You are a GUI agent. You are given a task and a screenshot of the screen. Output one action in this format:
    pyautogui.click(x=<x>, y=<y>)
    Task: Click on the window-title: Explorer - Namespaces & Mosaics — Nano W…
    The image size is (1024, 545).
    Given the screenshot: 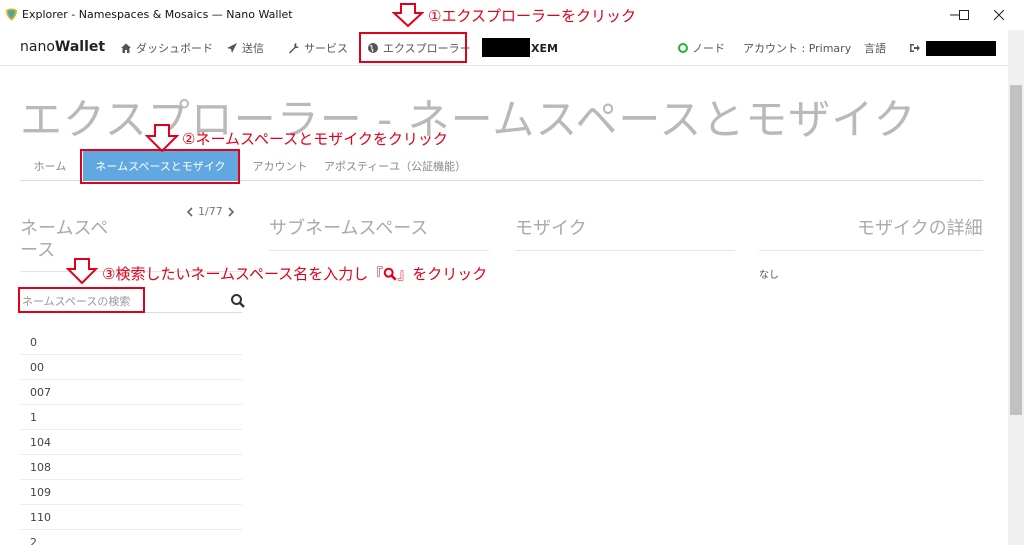 What is the action you would take?
    pyautogui.click(x=157, y=14)
    